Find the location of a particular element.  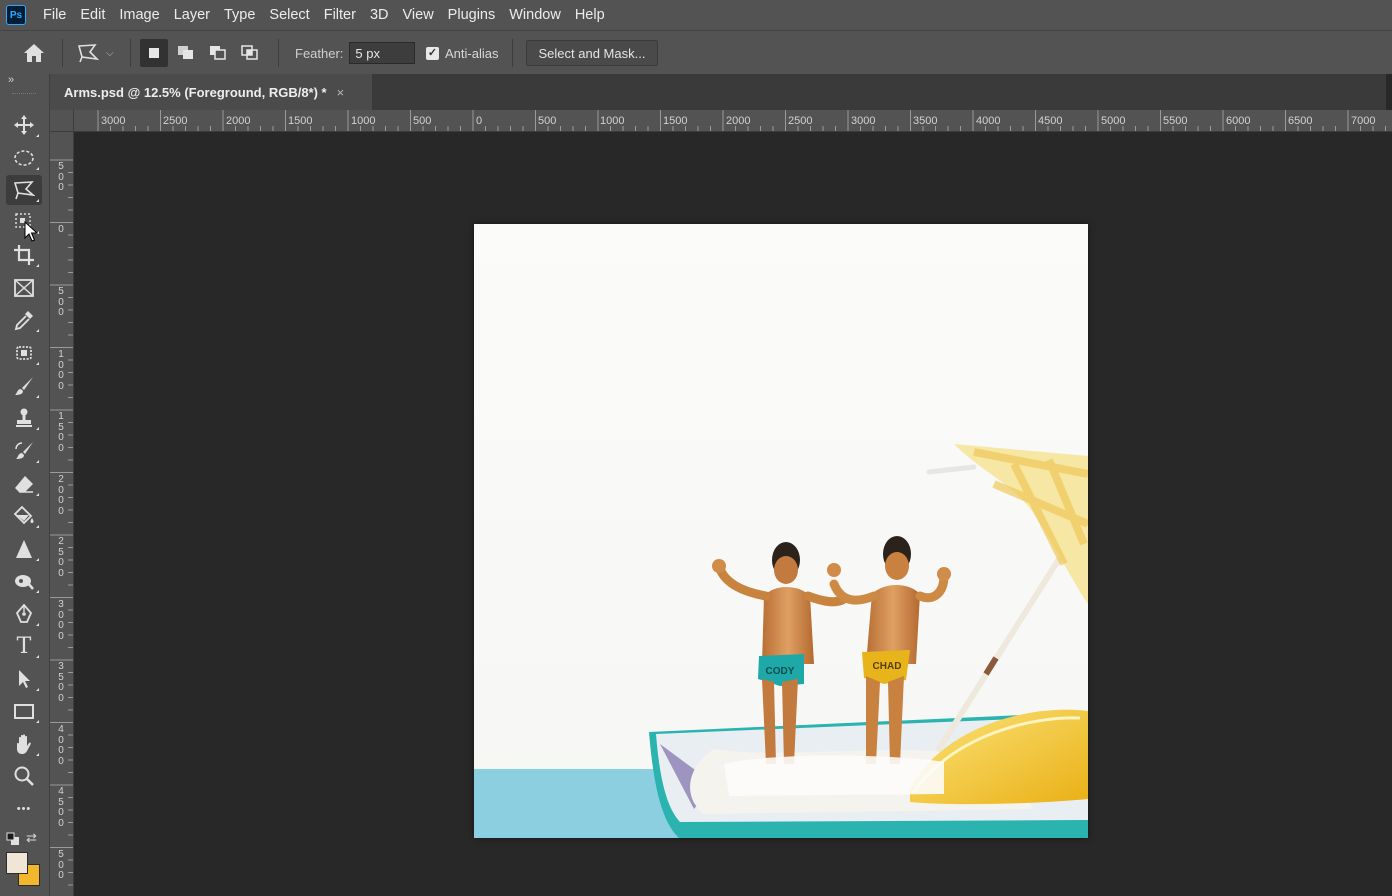

swap-colors-icon: ⇄ is located at coordinates (31, 838).